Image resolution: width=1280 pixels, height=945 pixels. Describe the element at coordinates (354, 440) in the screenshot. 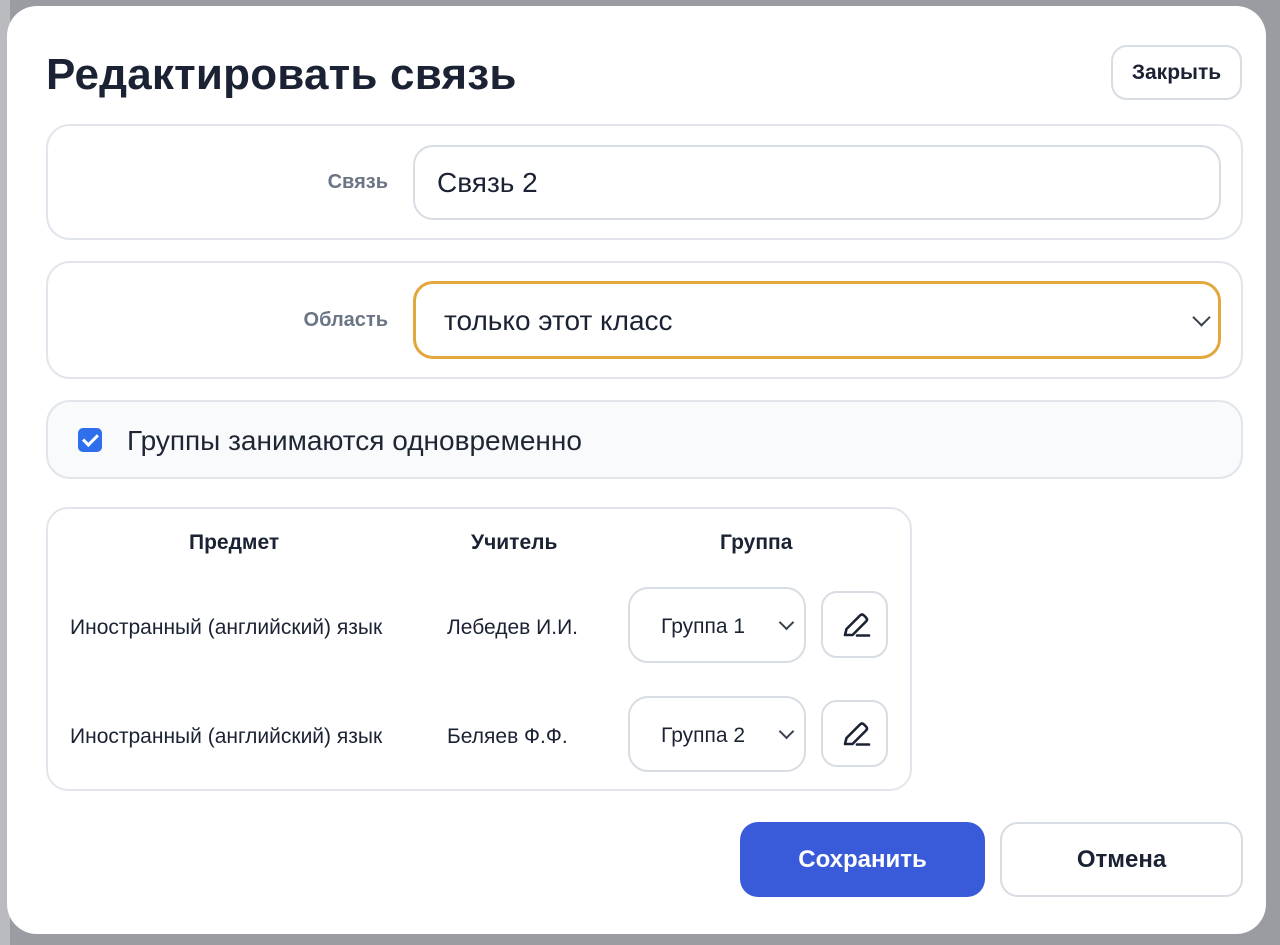

I see `simultaneous-groups-label: Группы занимаются одновременно` at that location.